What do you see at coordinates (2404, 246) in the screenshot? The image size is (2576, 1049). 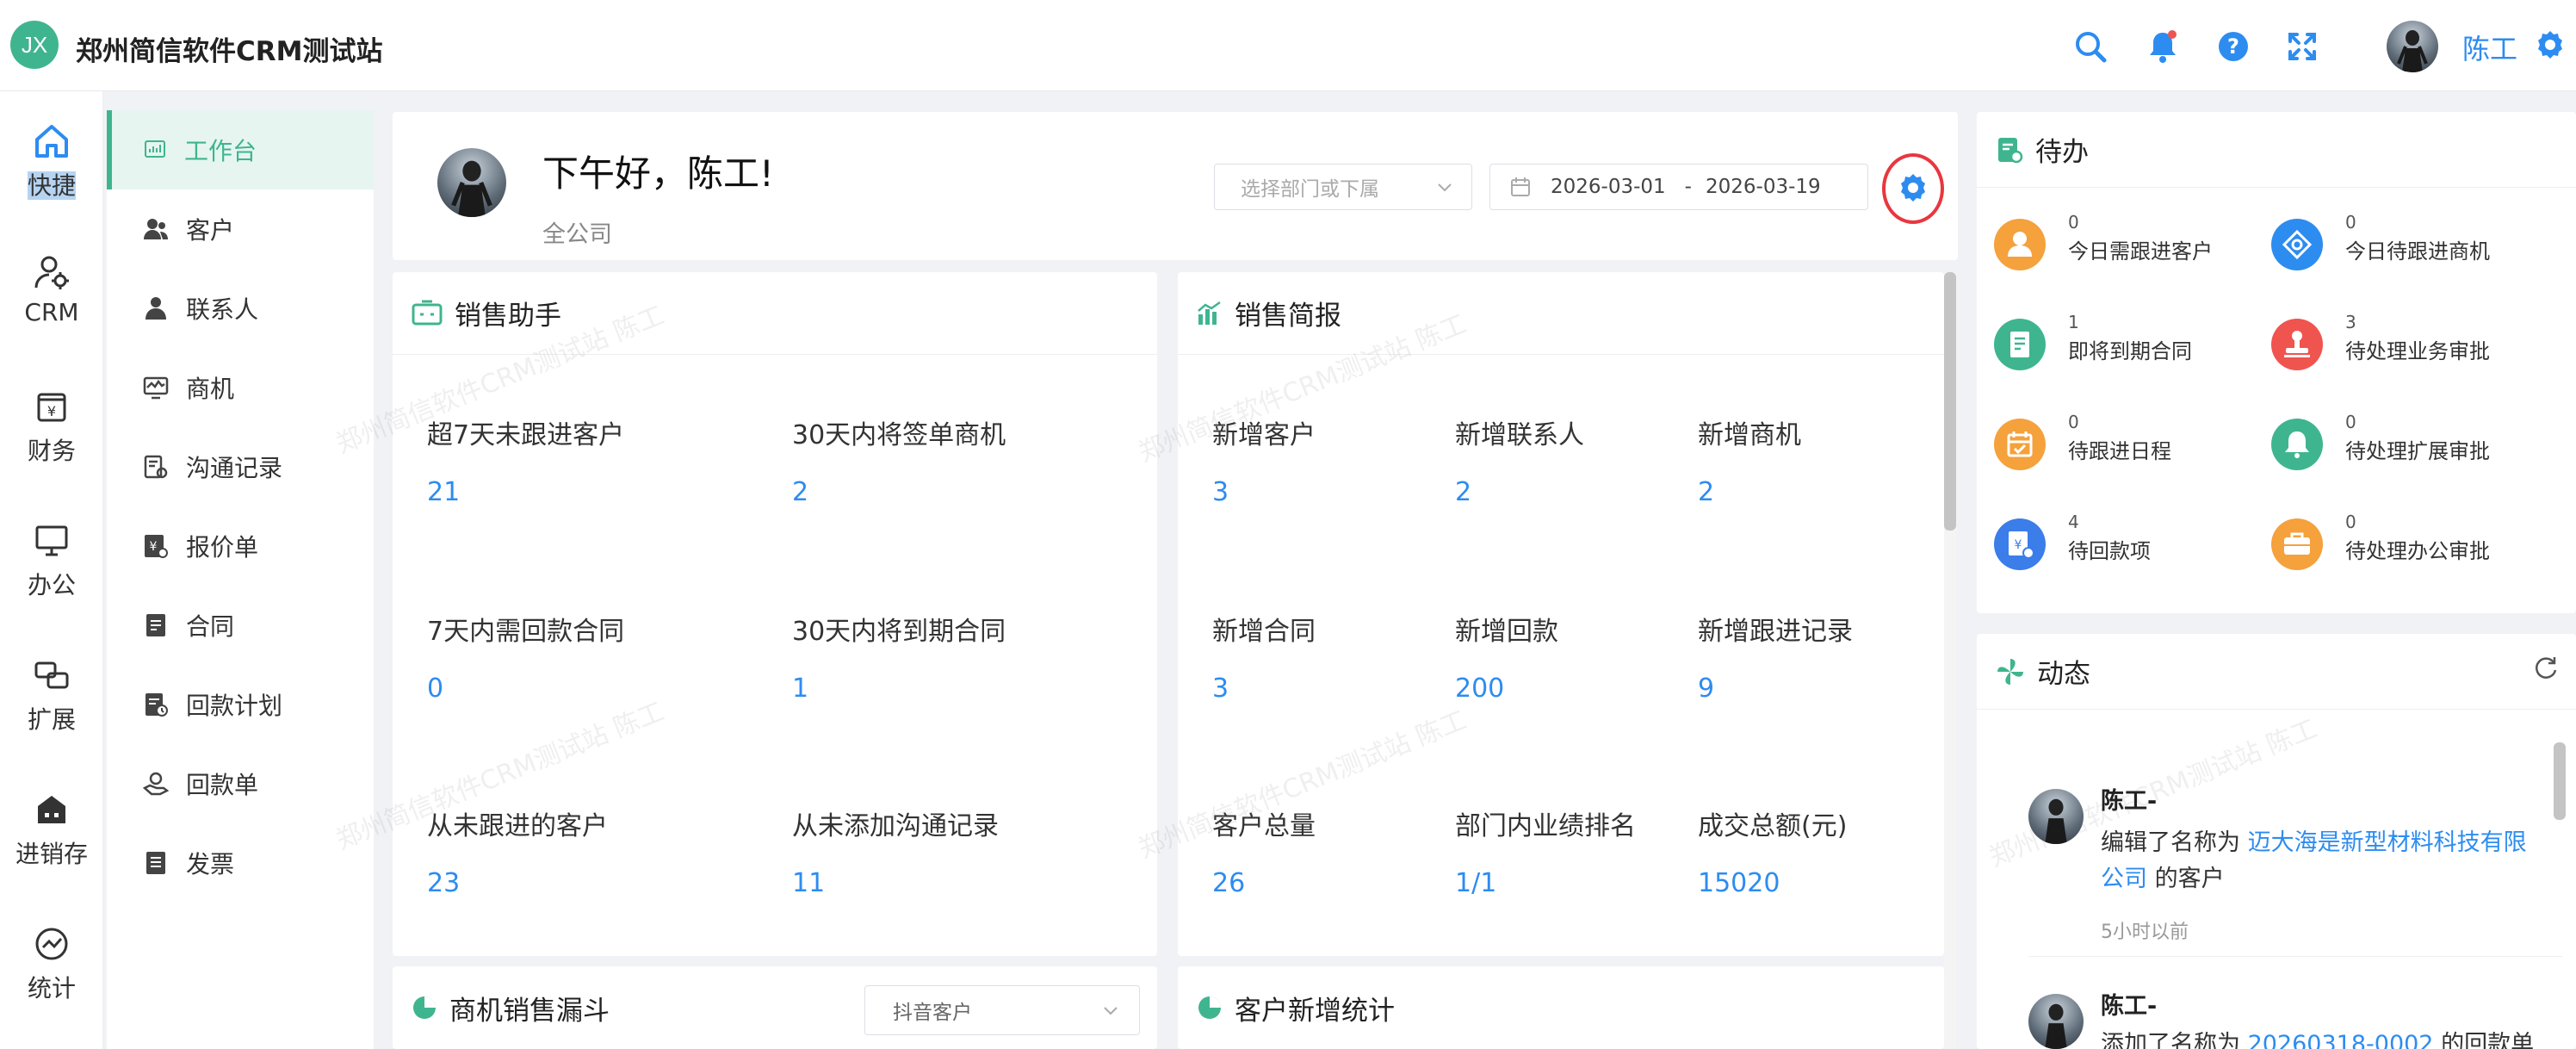 I see `todo-item: 0 今日待跟进商机` at bounding box center [2404, 246].